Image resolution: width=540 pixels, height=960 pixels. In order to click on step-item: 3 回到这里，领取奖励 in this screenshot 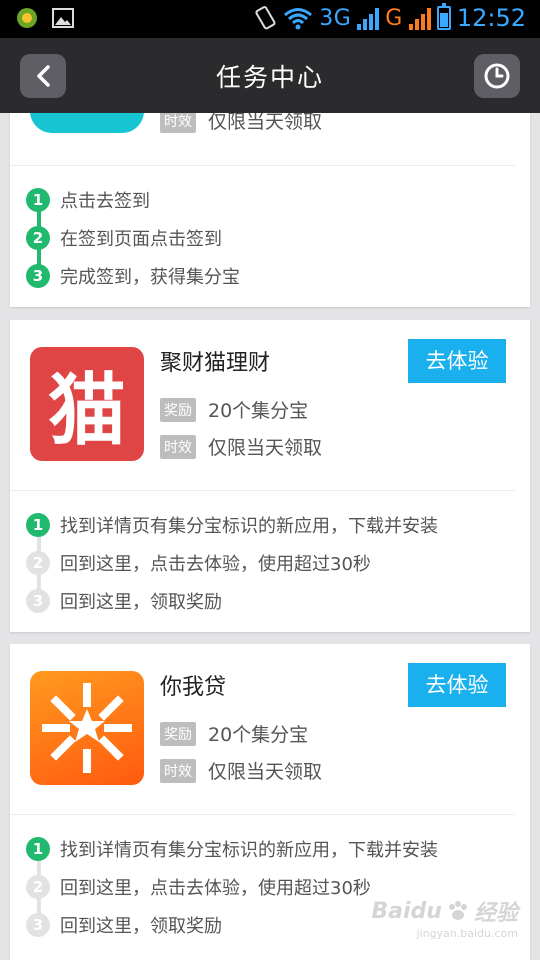, I will do `click(232, 601)`.